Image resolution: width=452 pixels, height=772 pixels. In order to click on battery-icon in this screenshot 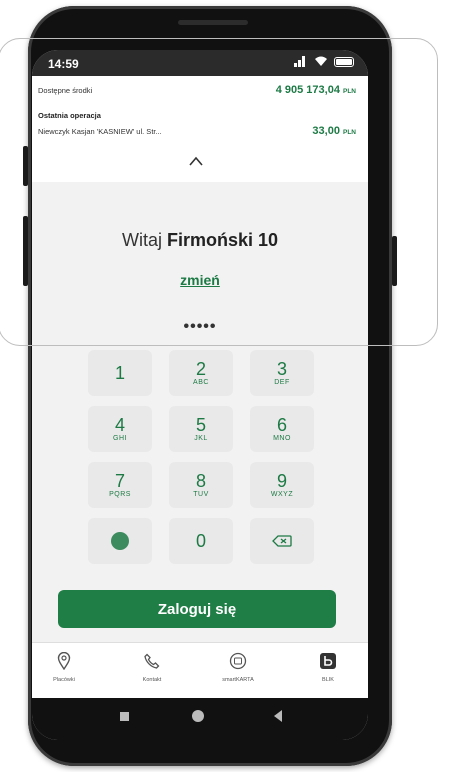, I will do `click(344, 61)`.